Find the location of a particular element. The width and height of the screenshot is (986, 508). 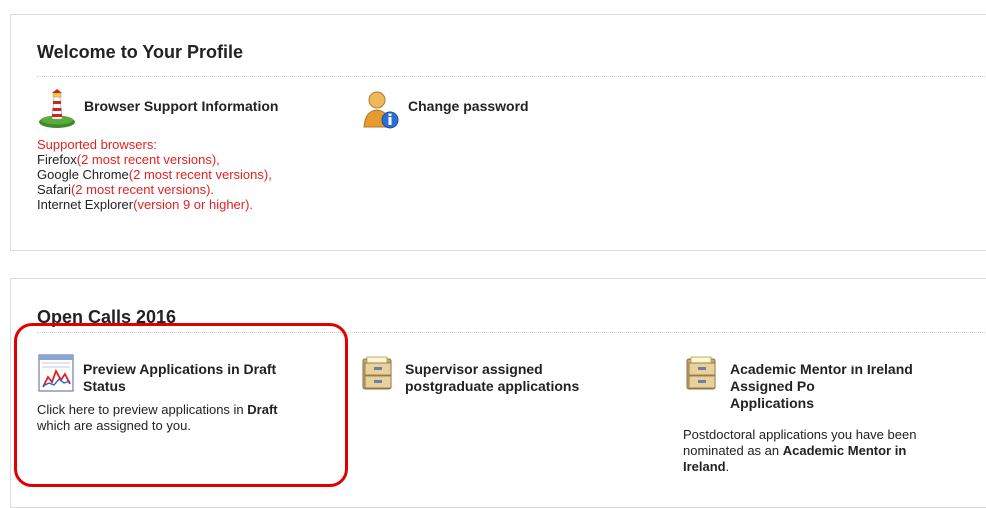

user-key-icon is located at coordinates (381, 110).